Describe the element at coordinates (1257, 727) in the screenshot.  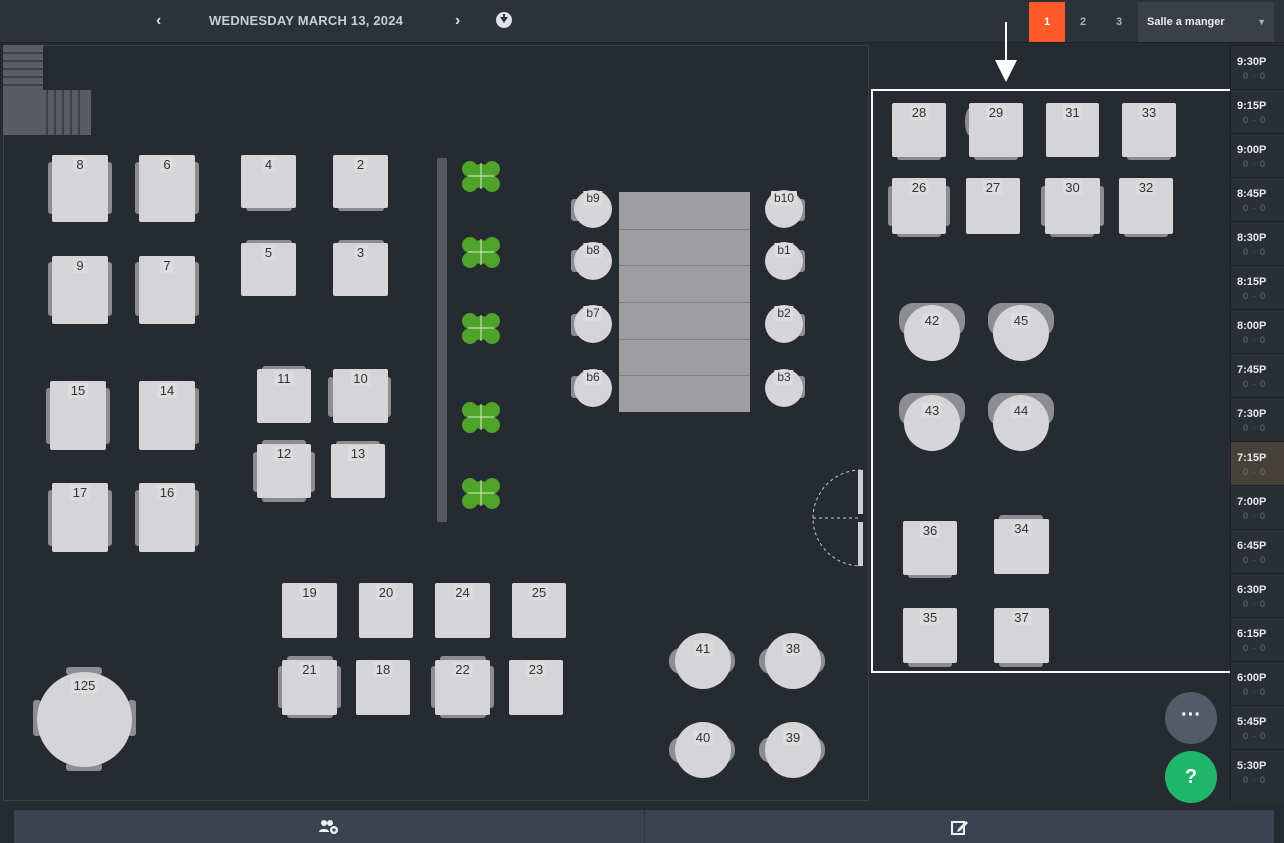
I see `time-slot: 5:45P 0 · 0` at that location.